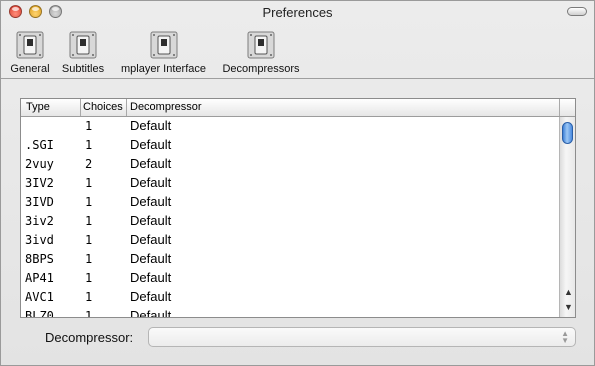 This screenshot has width=595, height=366. I want to click on scroll-down-arrow-icon: ▼, so click(568, 307).